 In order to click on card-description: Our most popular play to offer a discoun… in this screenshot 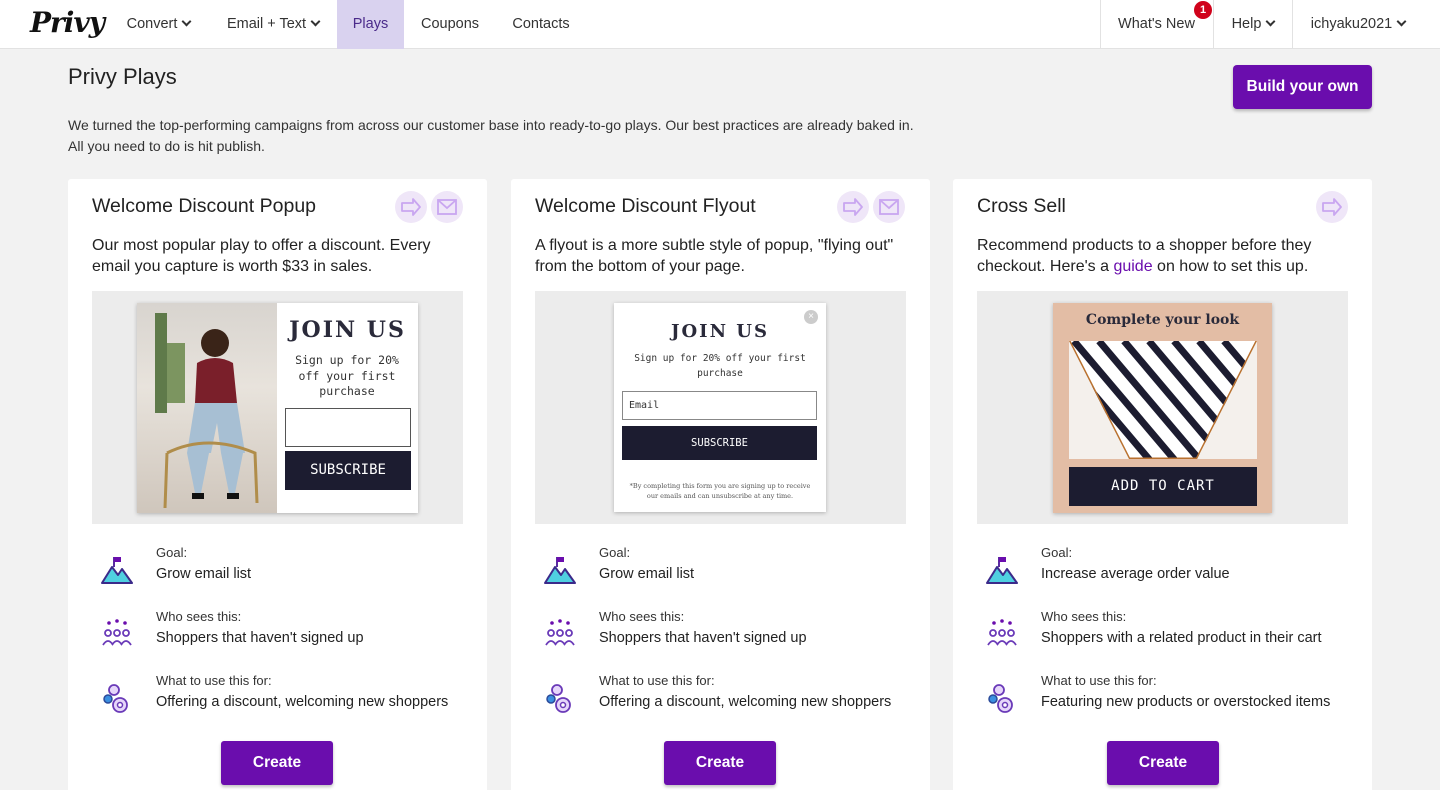, I will do `click(261, 256)`.